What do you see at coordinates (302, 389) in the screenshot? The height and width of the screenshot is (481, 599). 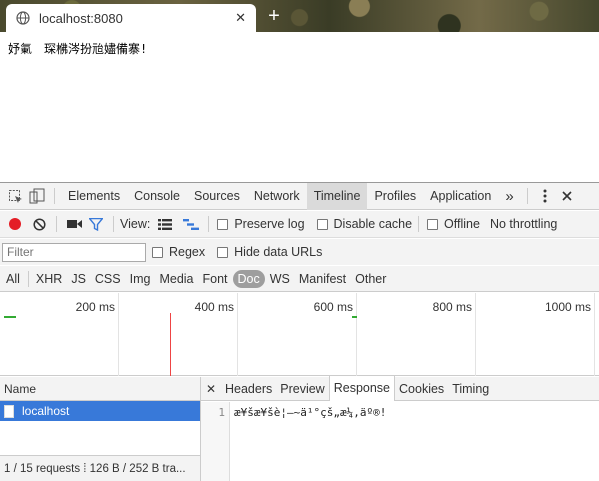 I see `tab-preview: Preview` at bounding box center [302, 389].